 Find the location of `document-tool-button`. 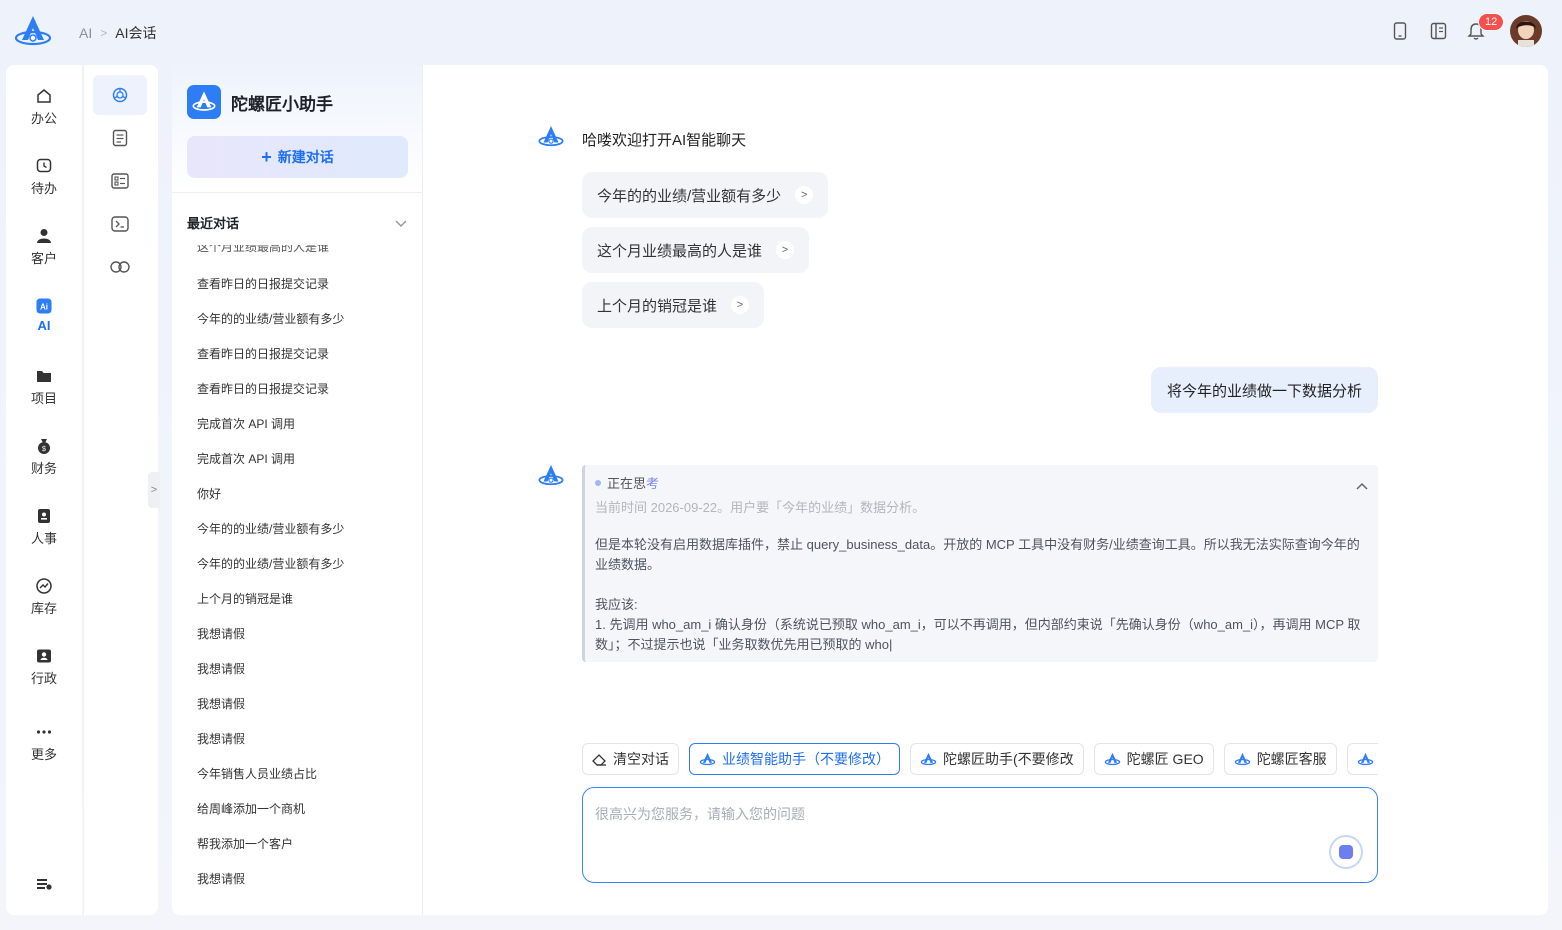

document-tool-button is located at coordinates (120, 138).